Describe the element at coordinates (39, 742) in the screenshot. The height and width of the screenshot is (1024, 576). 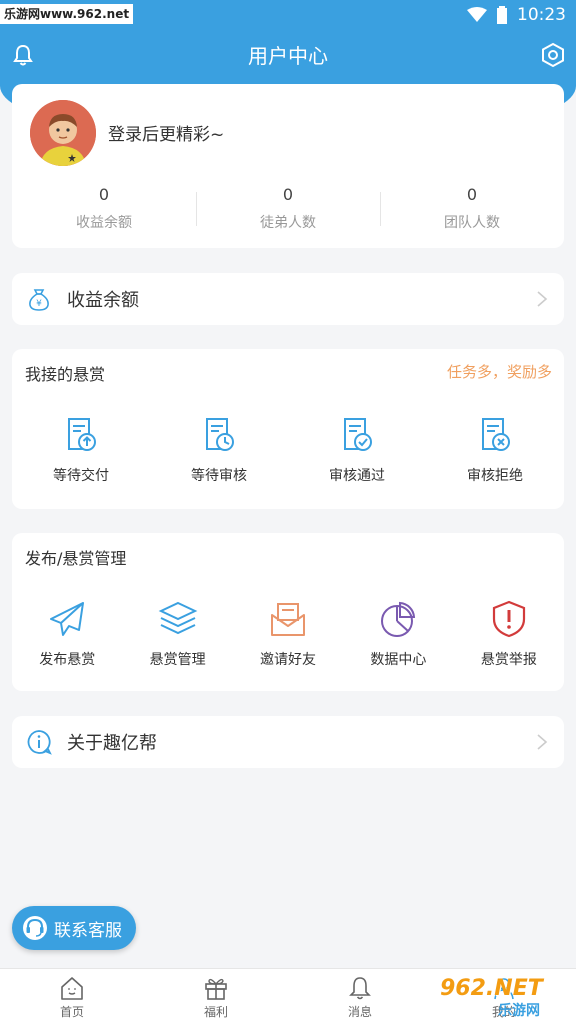
I see `info-icon` at that location.